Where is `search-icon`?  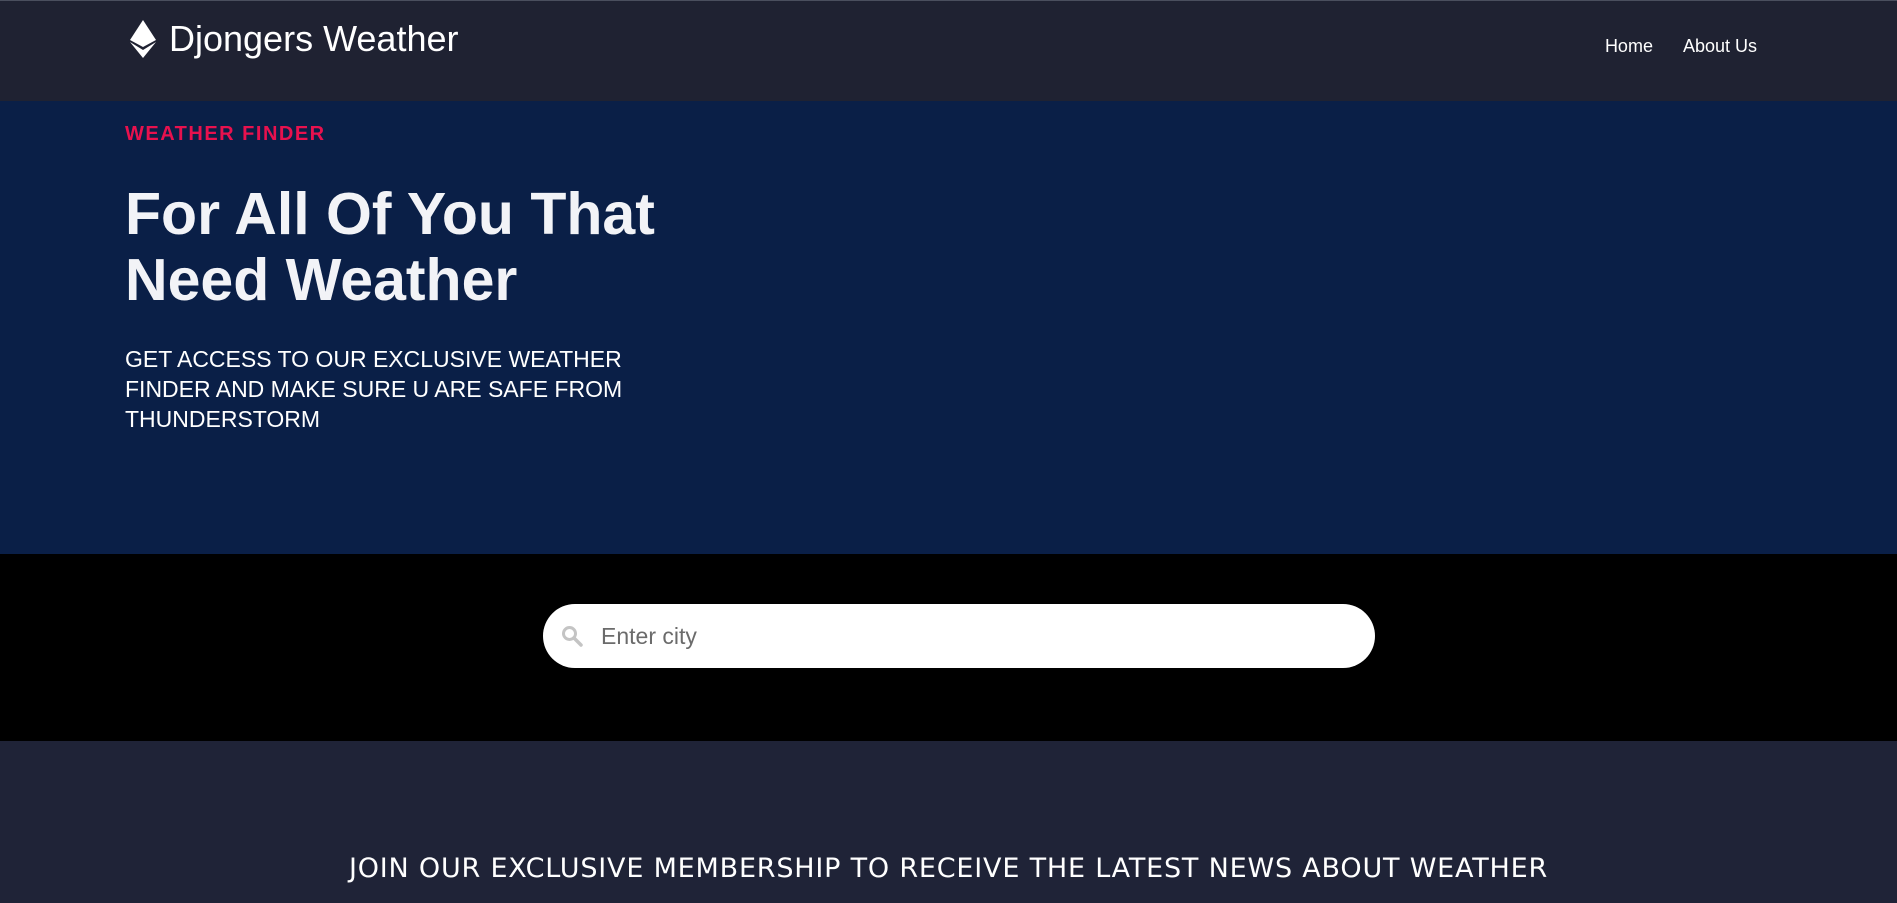 search-icon is located at coordinates (572, 636).